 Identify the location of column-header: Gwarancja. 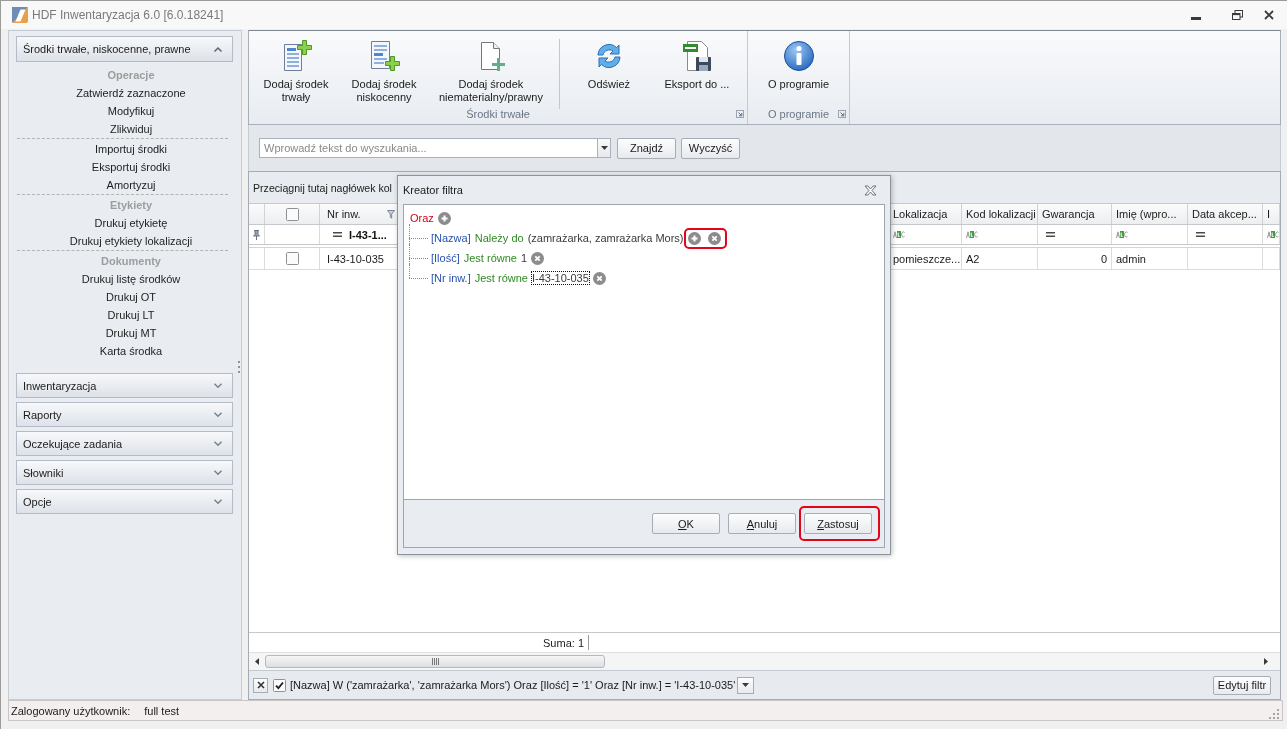
(1075, 214).